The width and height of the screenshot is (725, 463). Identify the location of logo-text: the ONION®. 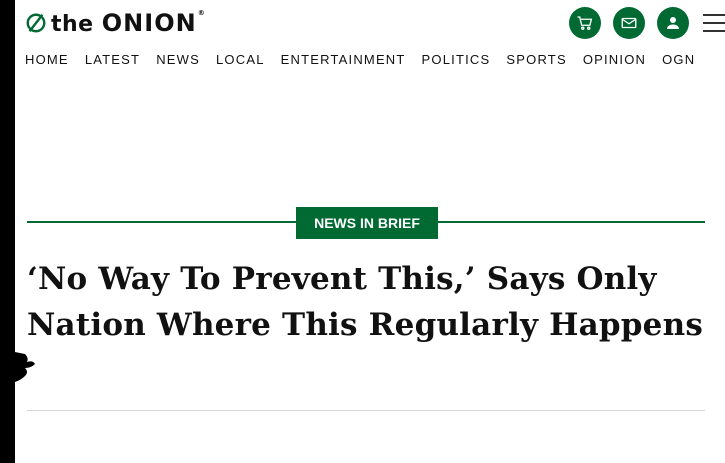
(128, 23).